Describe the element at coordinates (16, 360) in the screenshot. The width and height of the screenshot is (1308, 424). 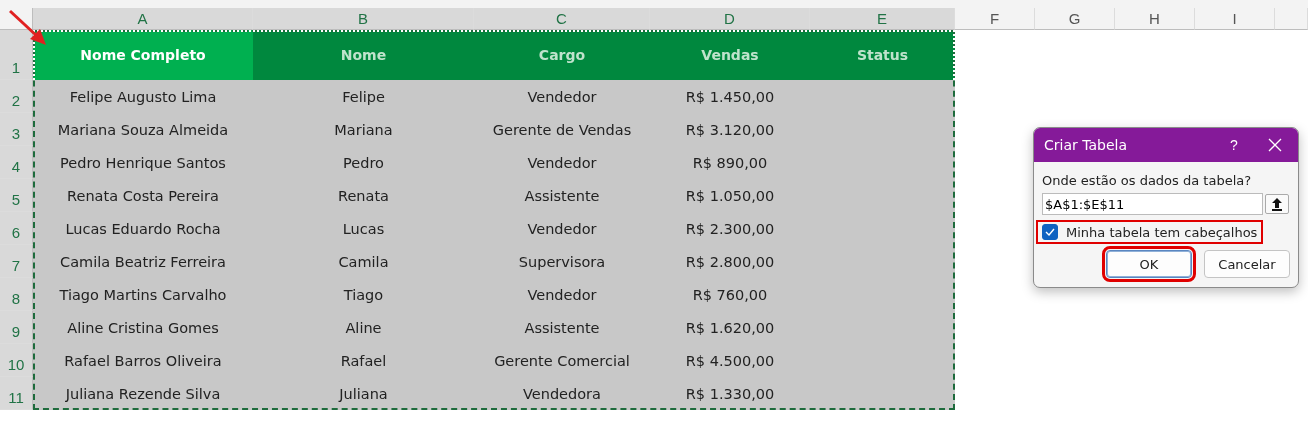
I see `row-header: 10` at that location.